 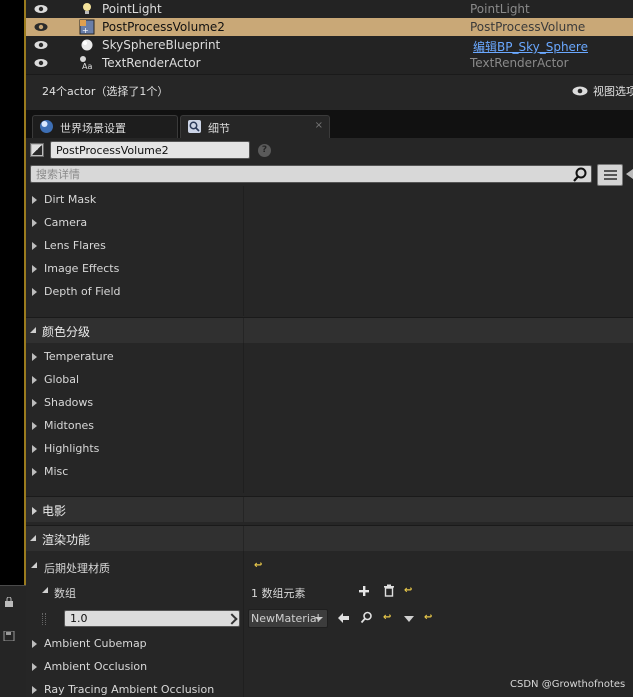 What do you see at coordinates (528, 27) in the screenshot?
I see `actor-type: PostProcessVolume` at bounding box center [528, 27].